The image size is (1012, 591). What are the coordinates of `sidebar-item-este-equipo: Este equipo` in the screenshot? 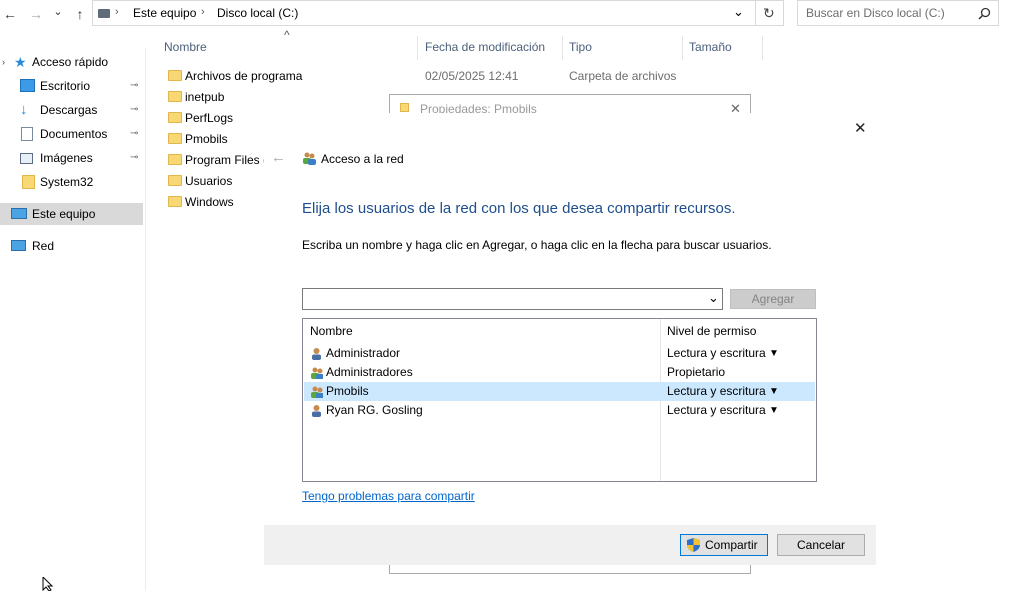 It's located at (71, 214).